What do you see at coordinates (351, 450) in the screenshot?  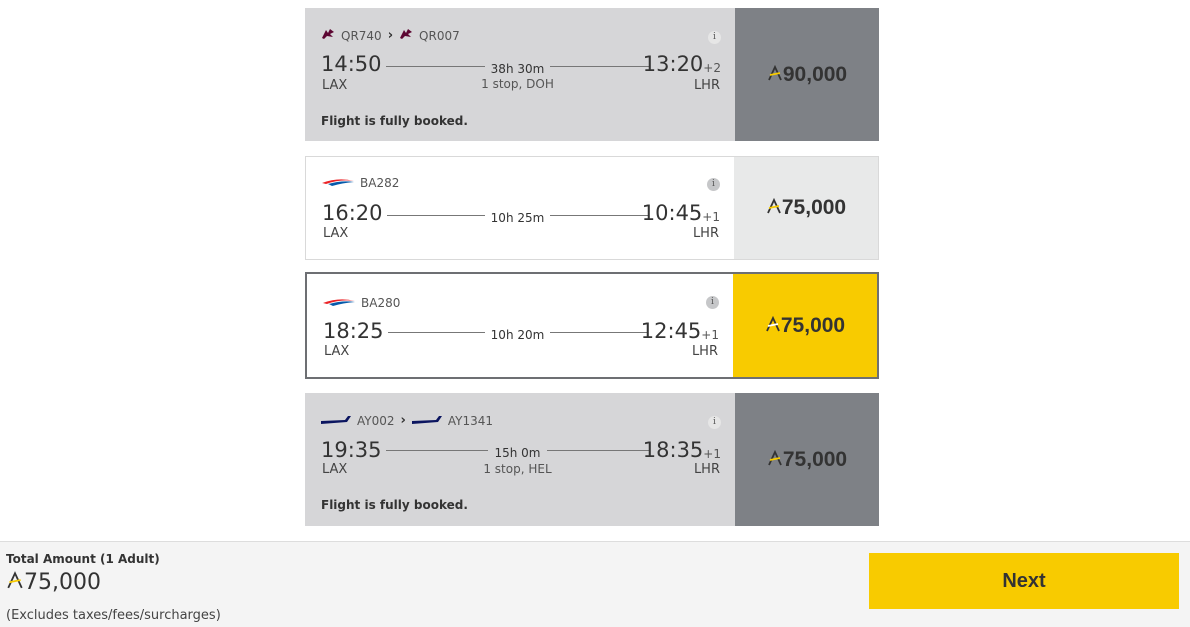 I see `departure-time: 19:35` at bounding box center [351, 450].